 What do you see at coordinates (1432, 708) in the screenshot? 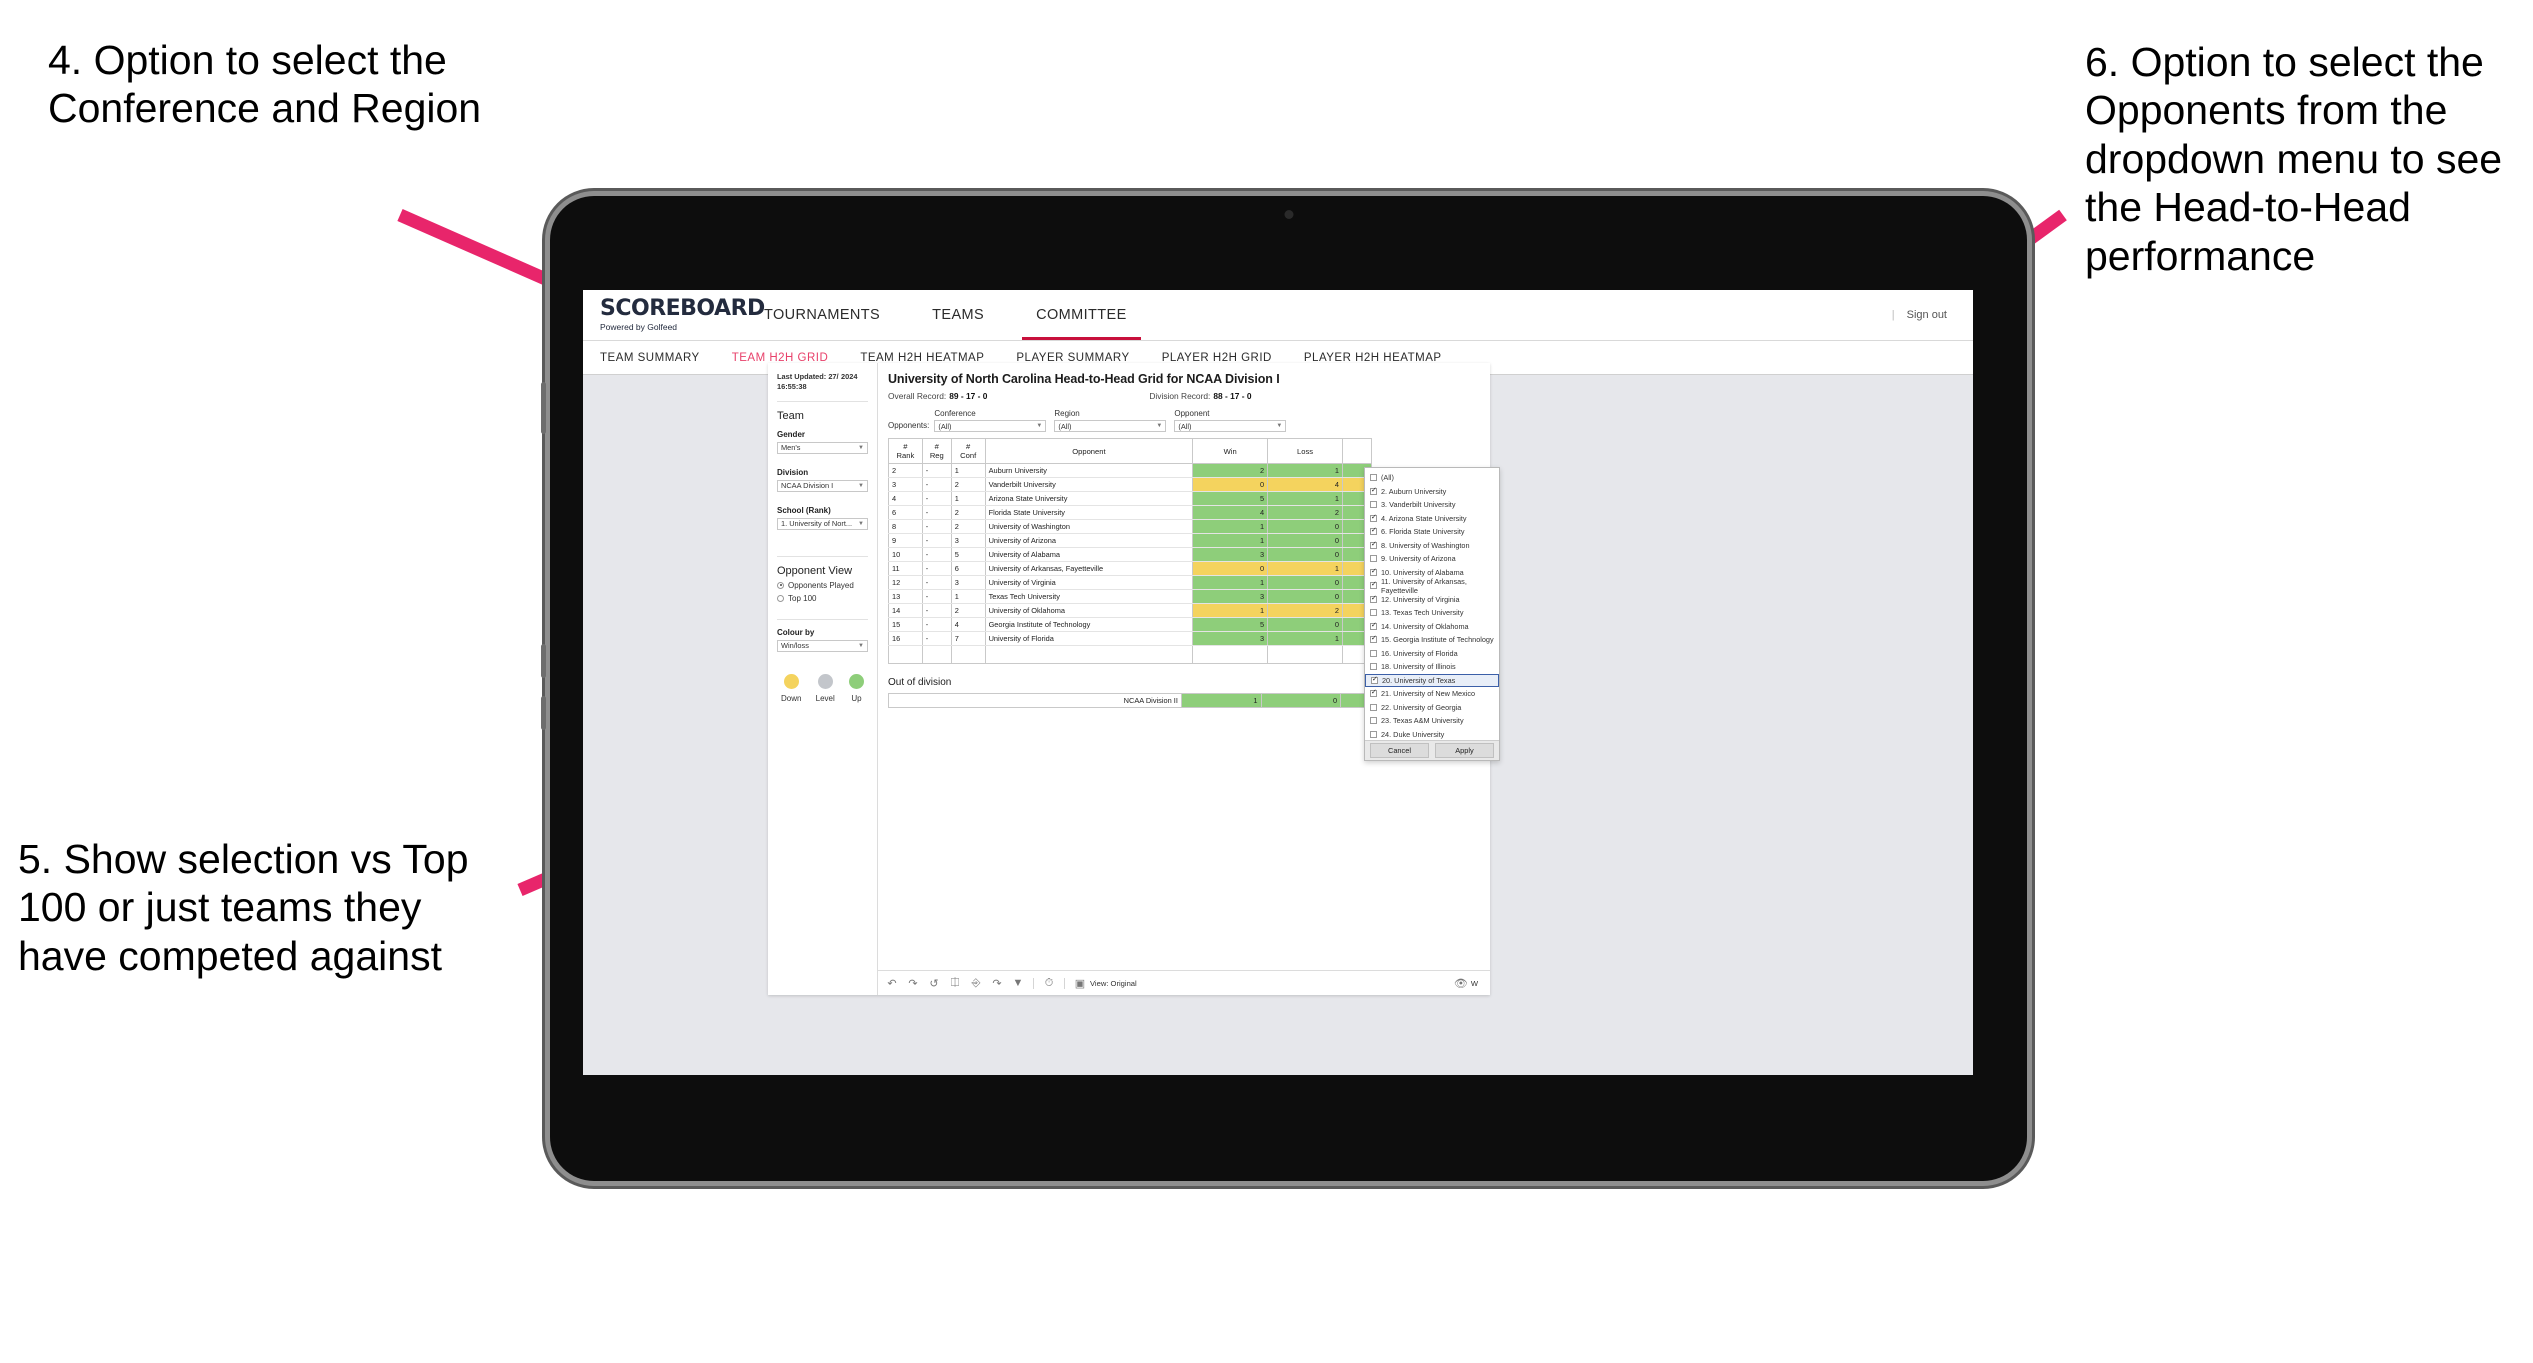
I see `opponent-option: 22. University of Georgia` at bounding box center [1432, 708].